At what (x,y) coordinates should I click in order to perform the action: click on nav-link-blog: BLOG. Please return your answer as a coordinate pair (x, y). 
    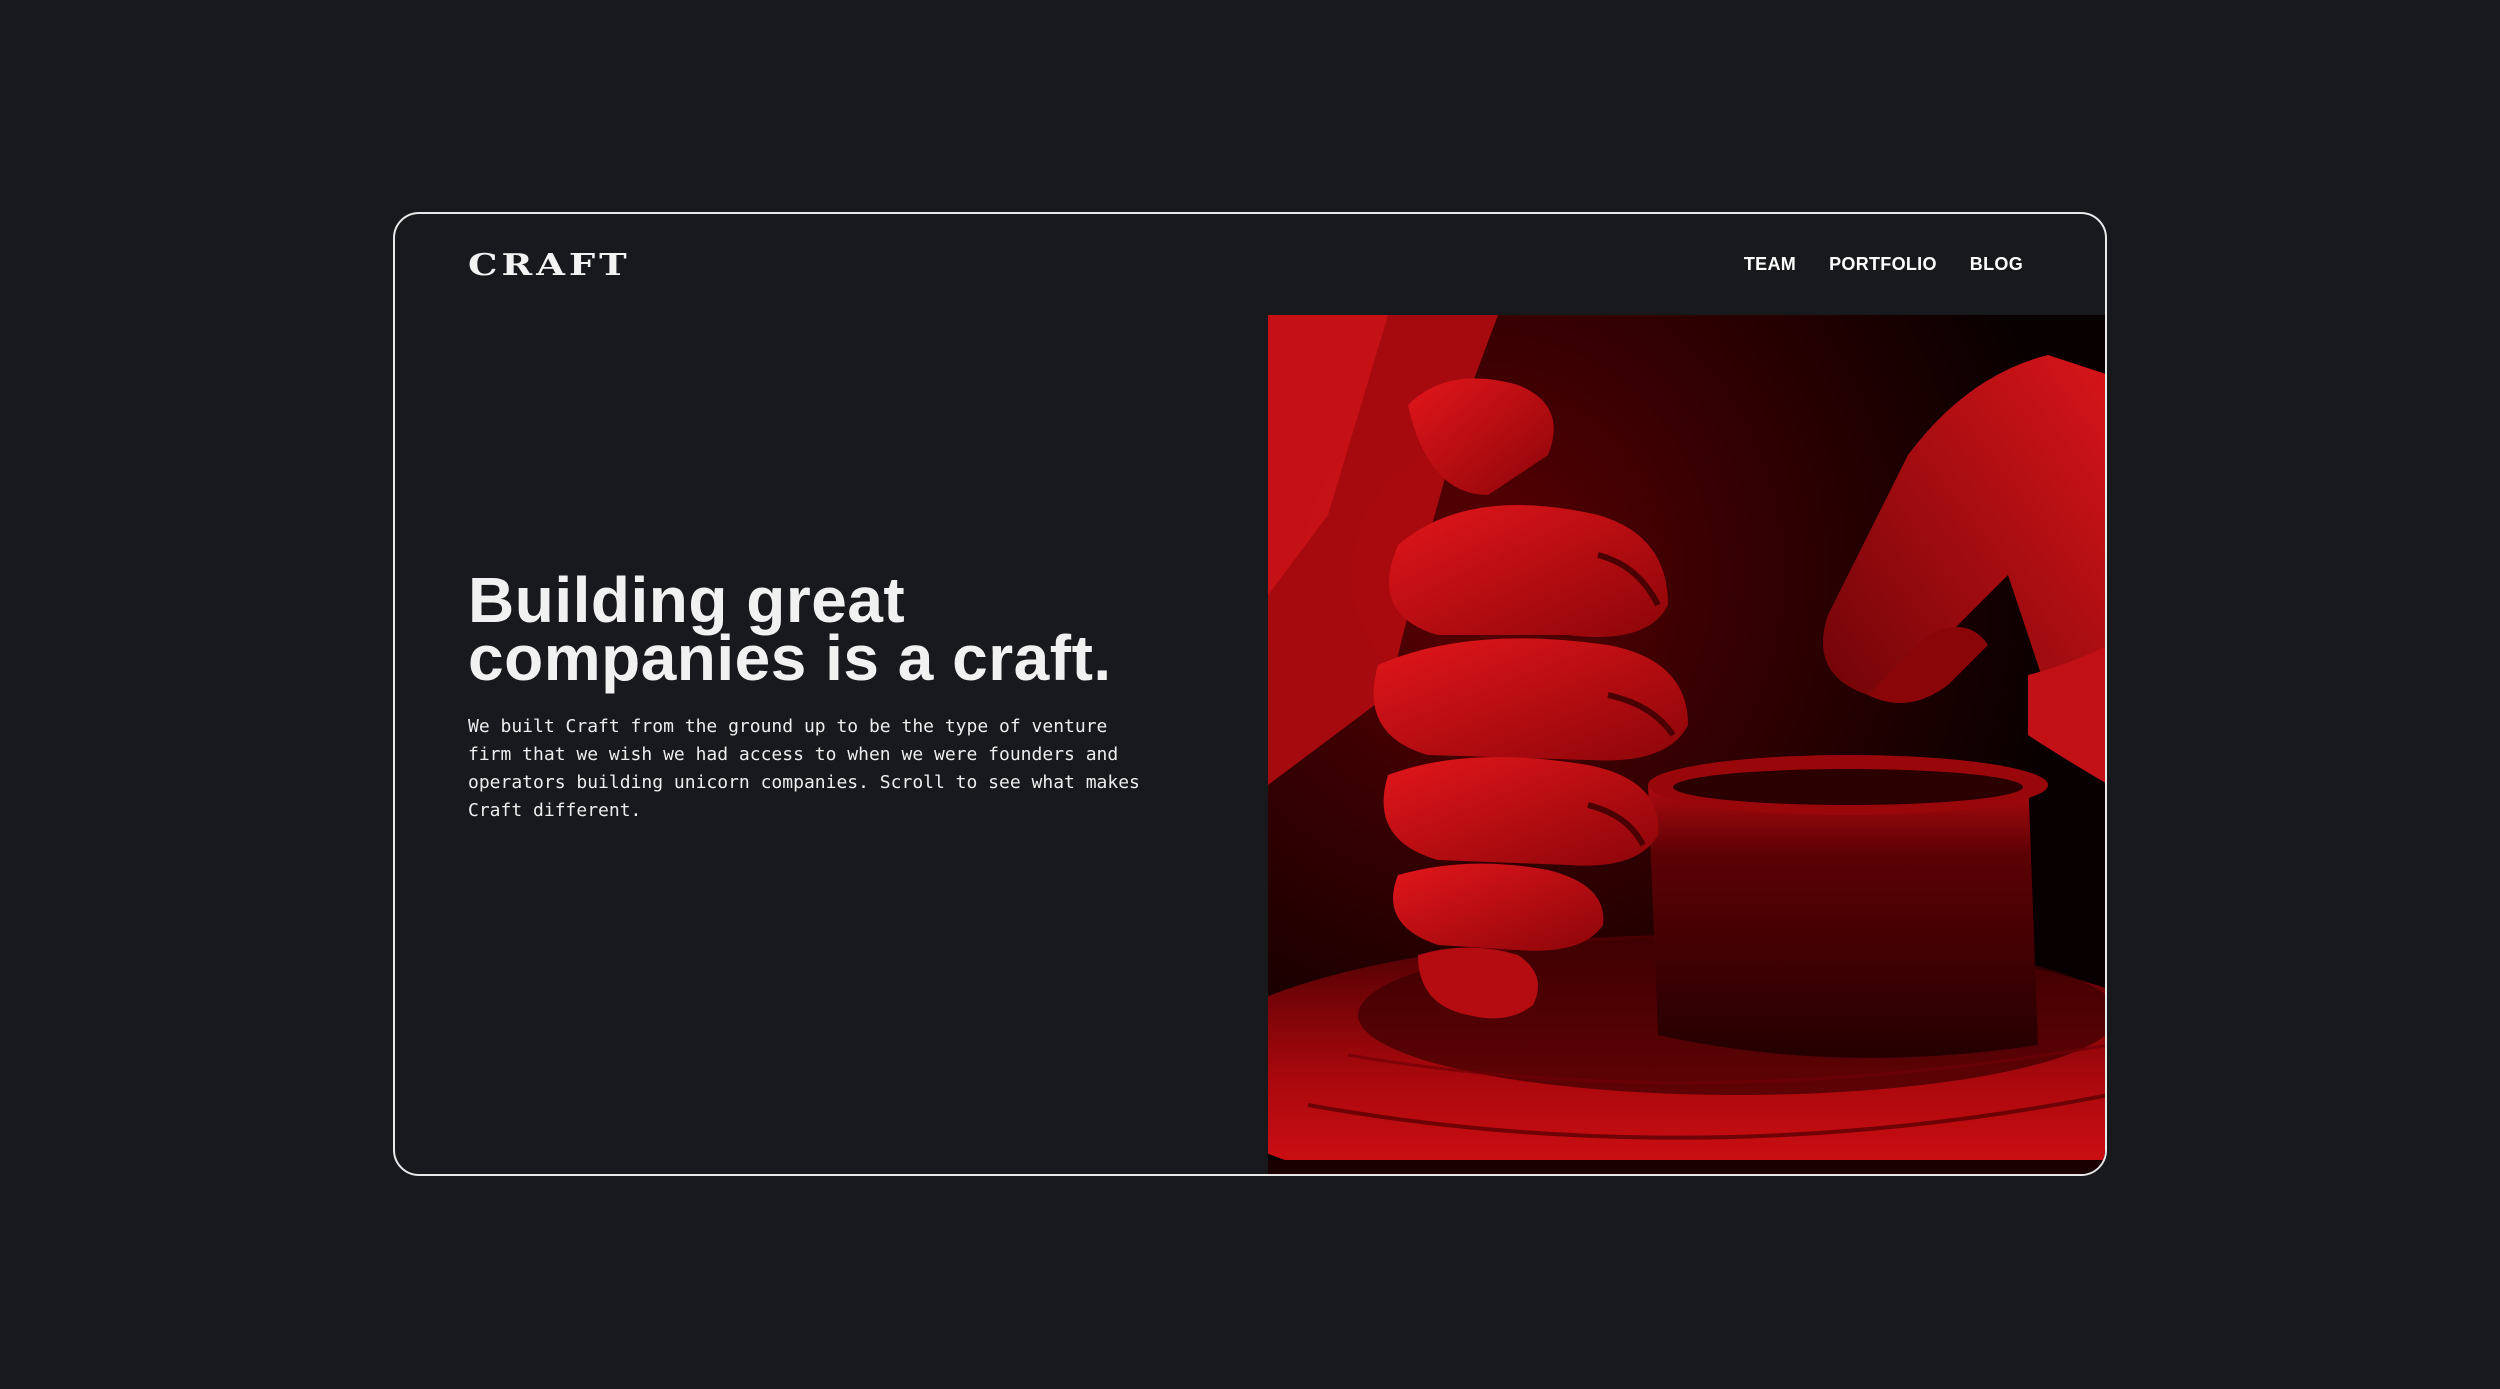
    Looking at the image, I should click on (1996, 264).